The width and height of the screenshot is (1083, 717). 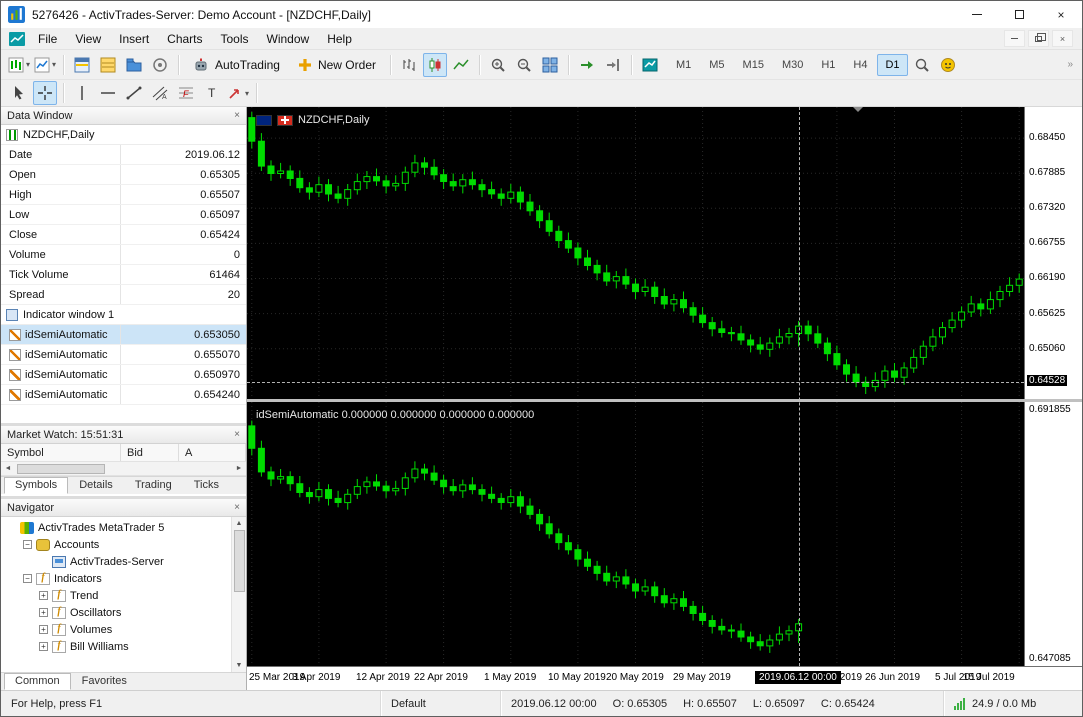 What do you see at coordinates (36, 485) in the screenshot?
I see `market-watch-tab-symbols: Symbols` at bounding box center [36, 485].